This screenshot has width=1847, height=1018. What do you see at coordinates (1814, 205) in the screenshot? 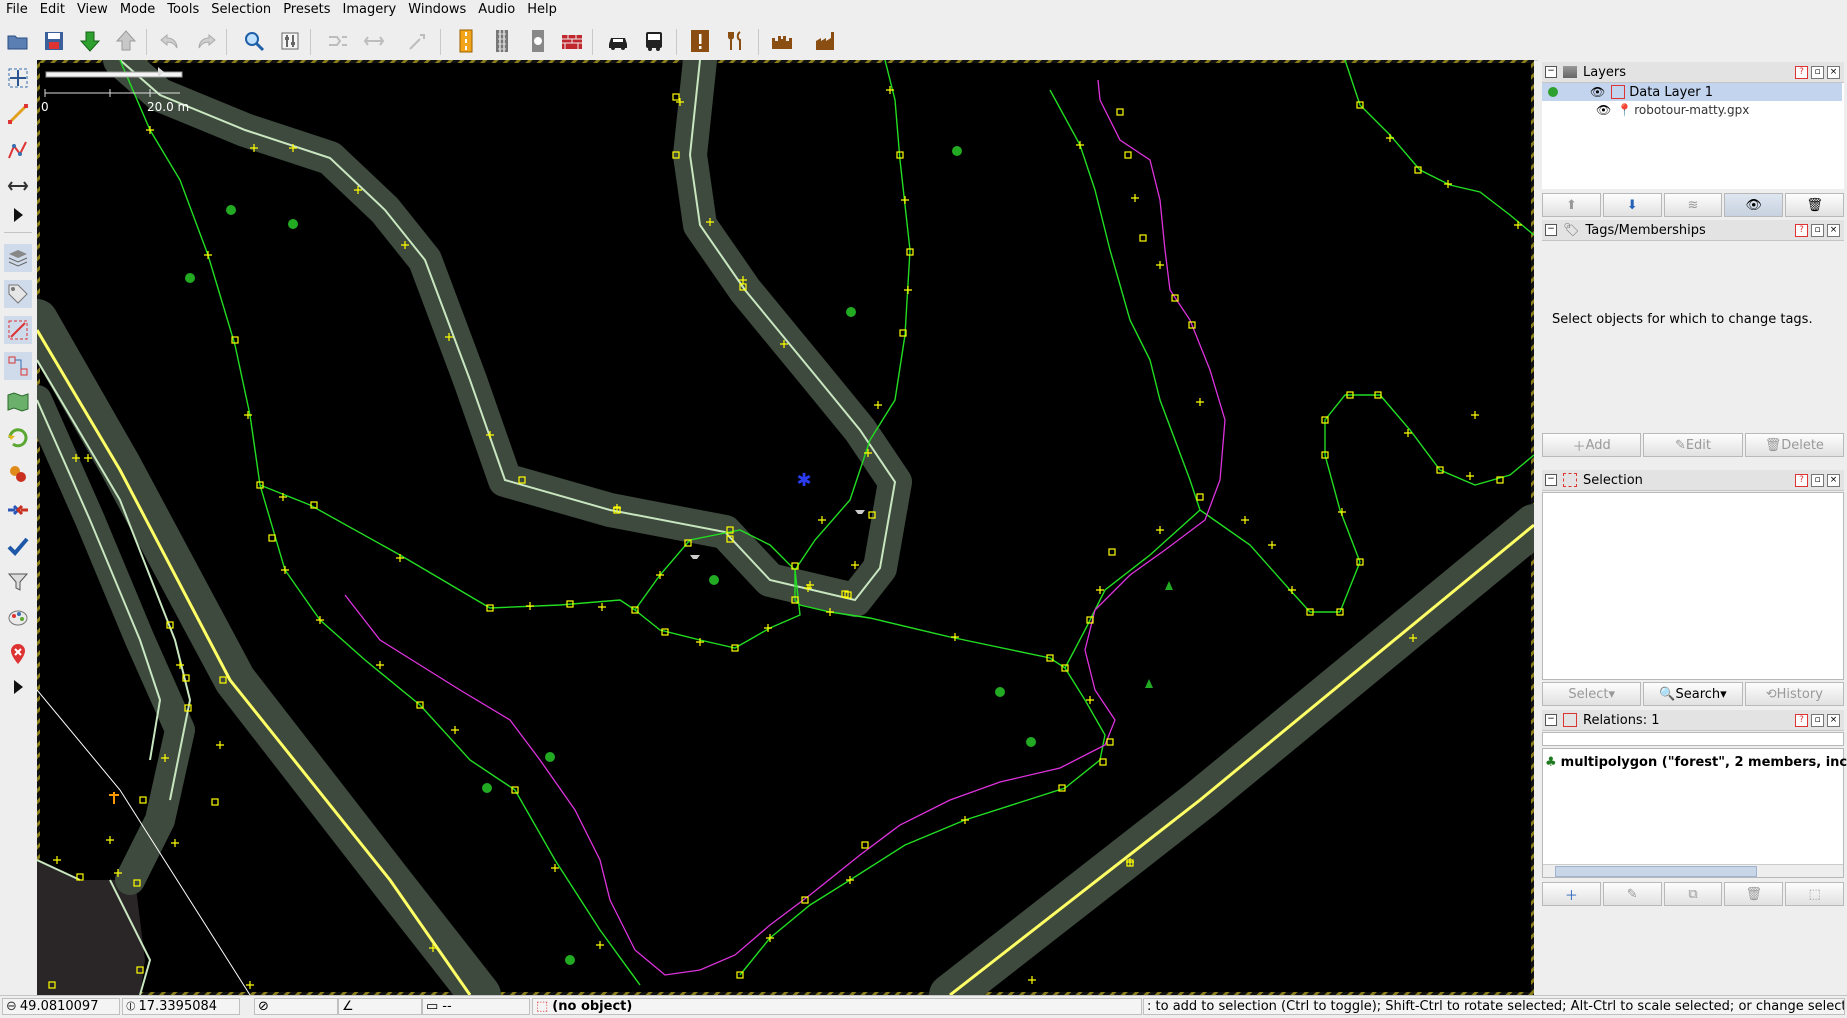
I see `delete-layer-button: 🗑` at bounding box center [1814, 205].